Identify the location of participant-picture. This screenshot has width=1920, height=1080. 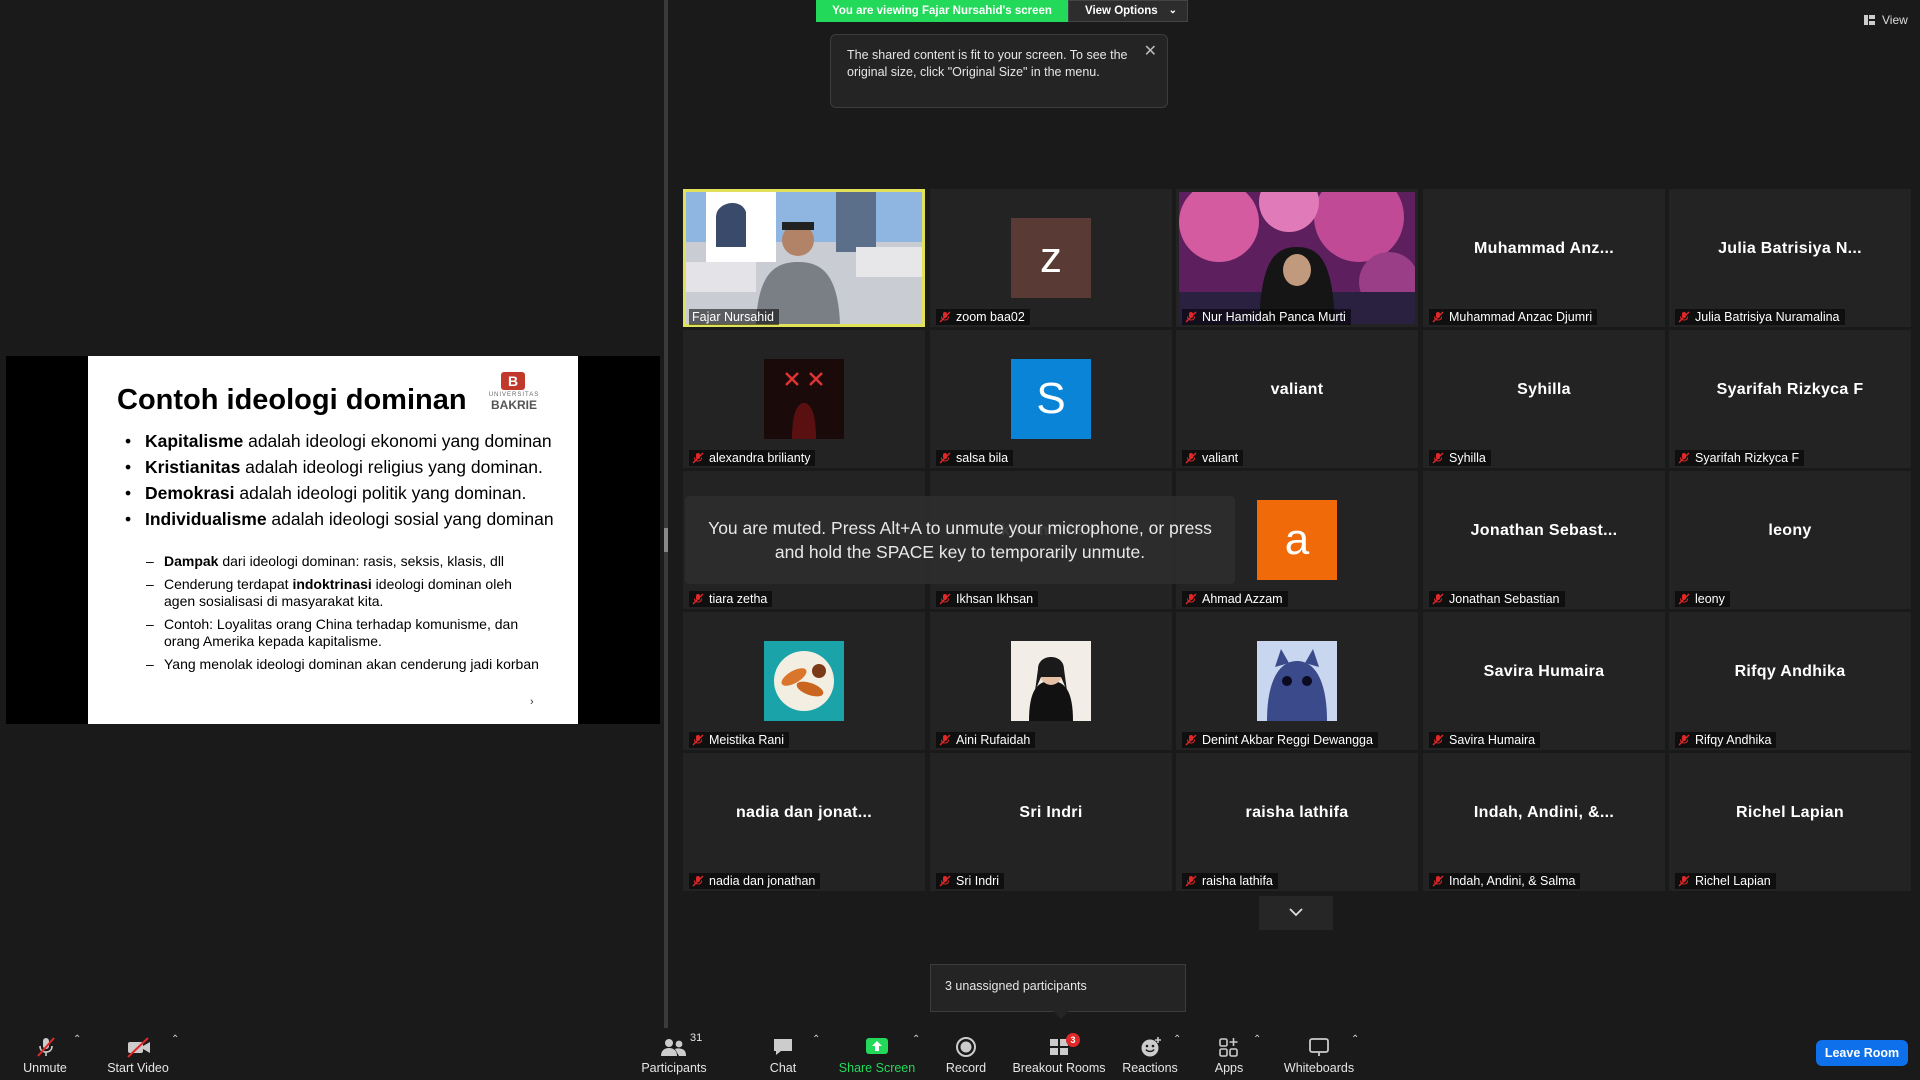
(804, 399).